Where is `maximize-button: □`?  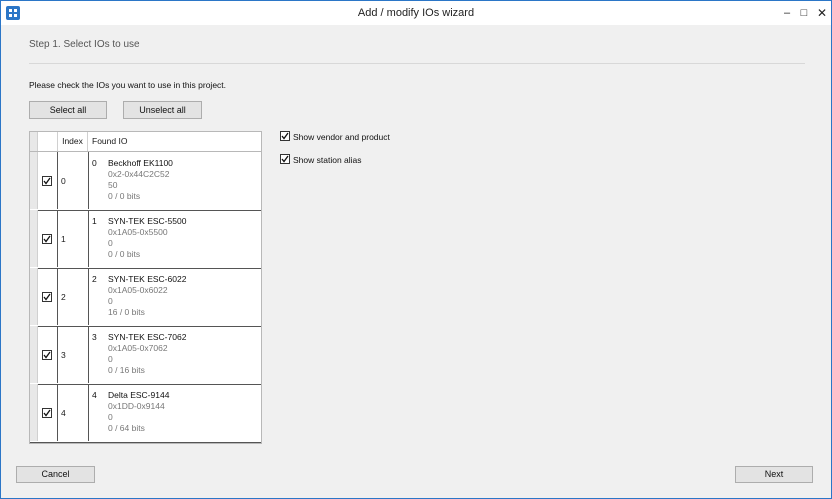 maximize-button: □ is located at coordinates (804, 13).